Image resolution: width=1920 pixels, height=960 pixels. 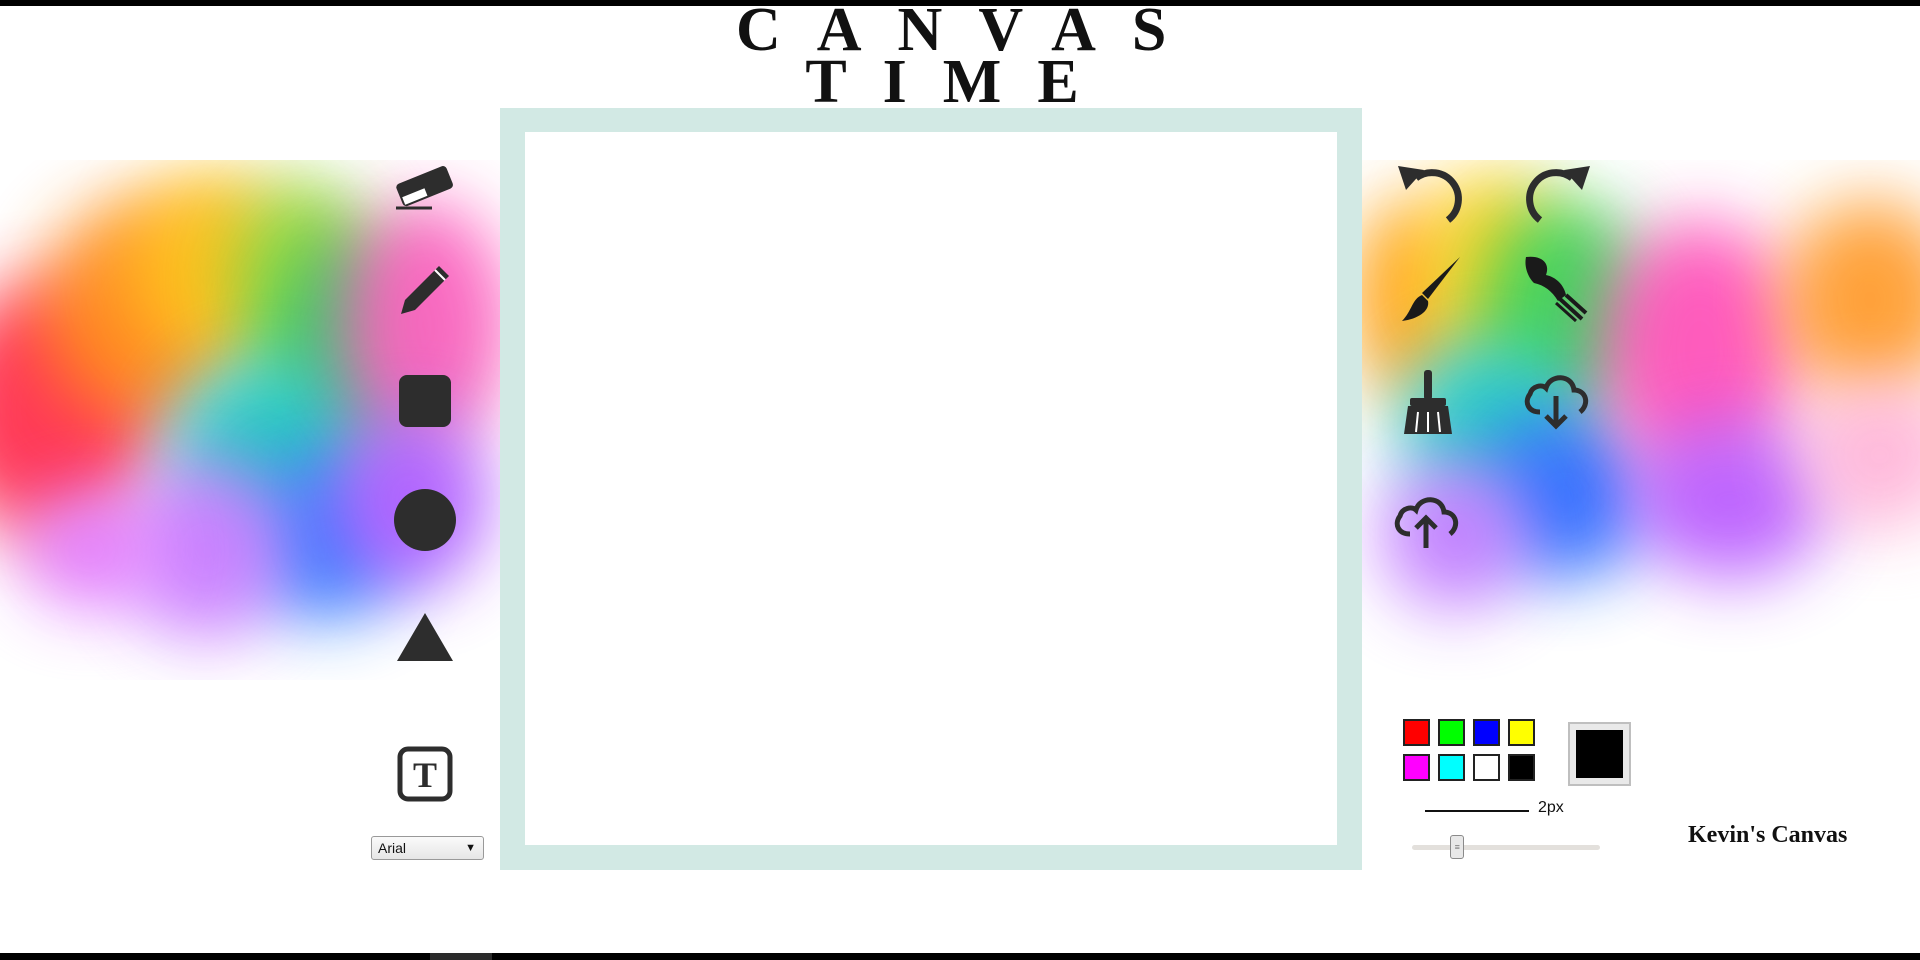 What do you see at coordinates (1426, 522) in the screenshot?
I see `cloud-upload-icon` at bounding box center [1426, 522].